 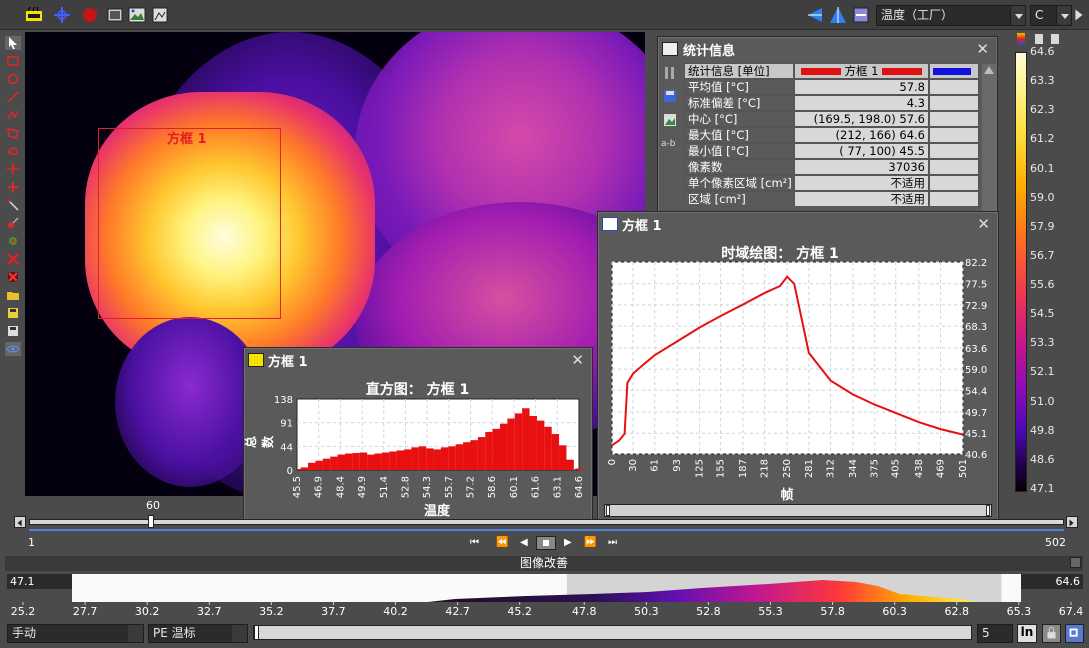 What do you see at coordinates (546, 522) in the screenshot?
I see `timeline-track` at bounding box center [546, 522].